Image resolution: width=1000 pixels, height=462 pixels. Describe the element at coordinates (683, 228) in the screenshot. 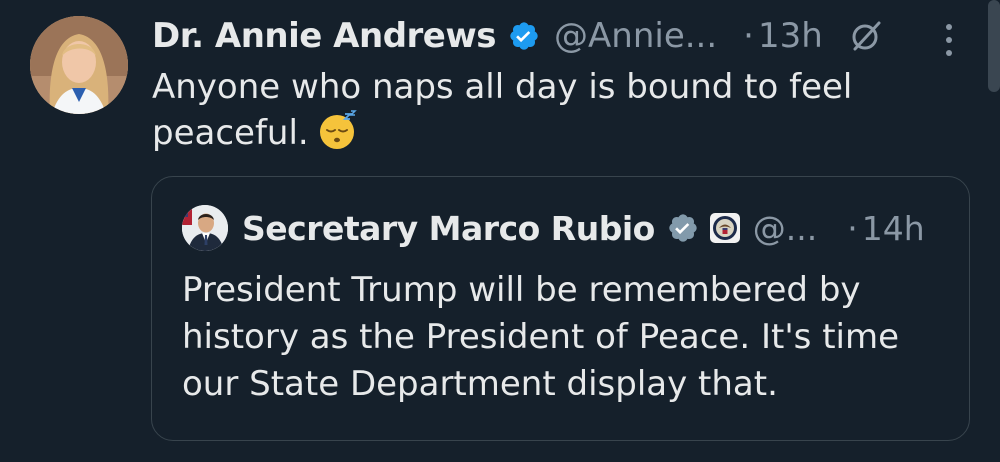

I see `gray-verified-badge-icon` at that location.